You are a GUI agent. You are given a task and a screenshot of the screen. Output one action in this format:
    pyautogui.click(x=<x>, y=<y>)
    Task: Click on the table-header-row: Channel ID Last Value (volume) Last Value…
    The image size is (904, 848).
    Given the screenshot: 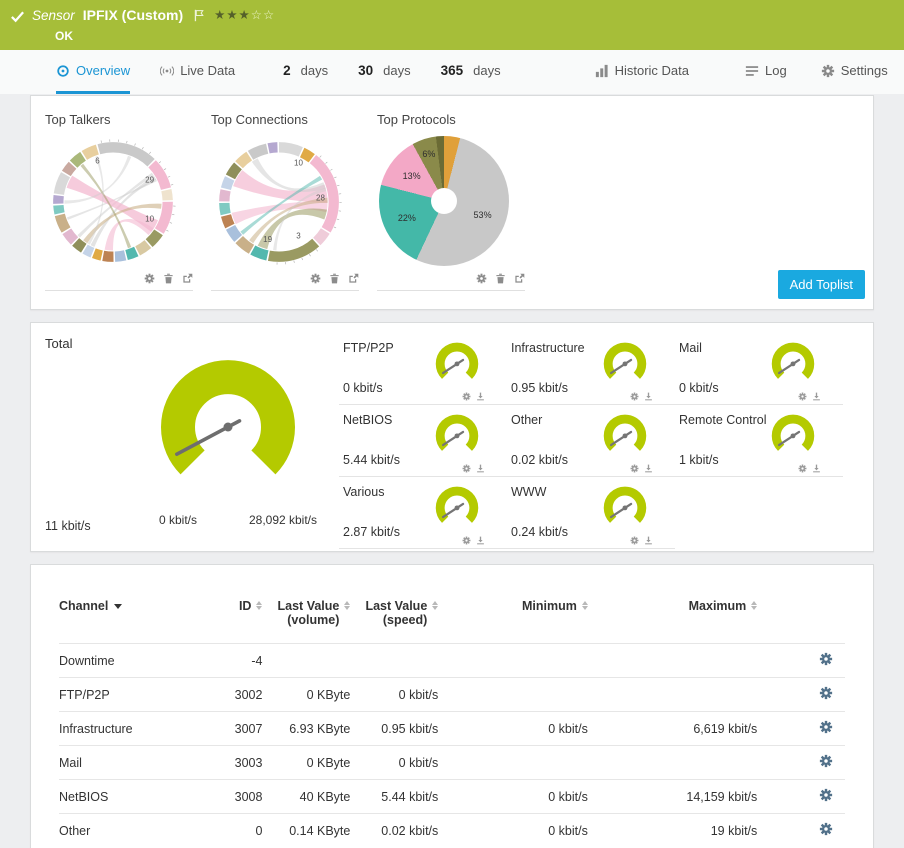 What is the action you would take?
    pyautogui.click(x=452, y=621)
    